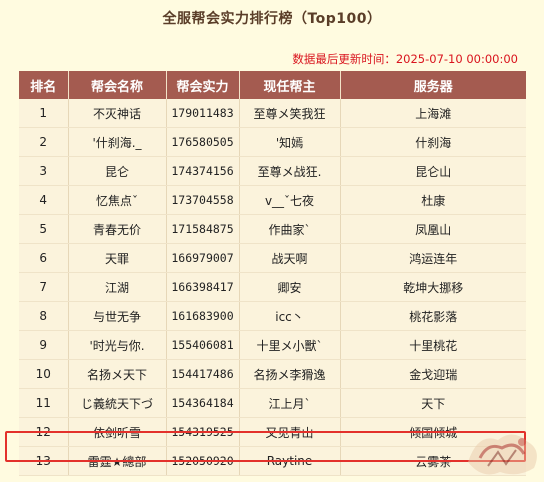 This screenshot has height=482, width=544. I want to click on cell-server: 金戈迎瑞, so click(433, 374).